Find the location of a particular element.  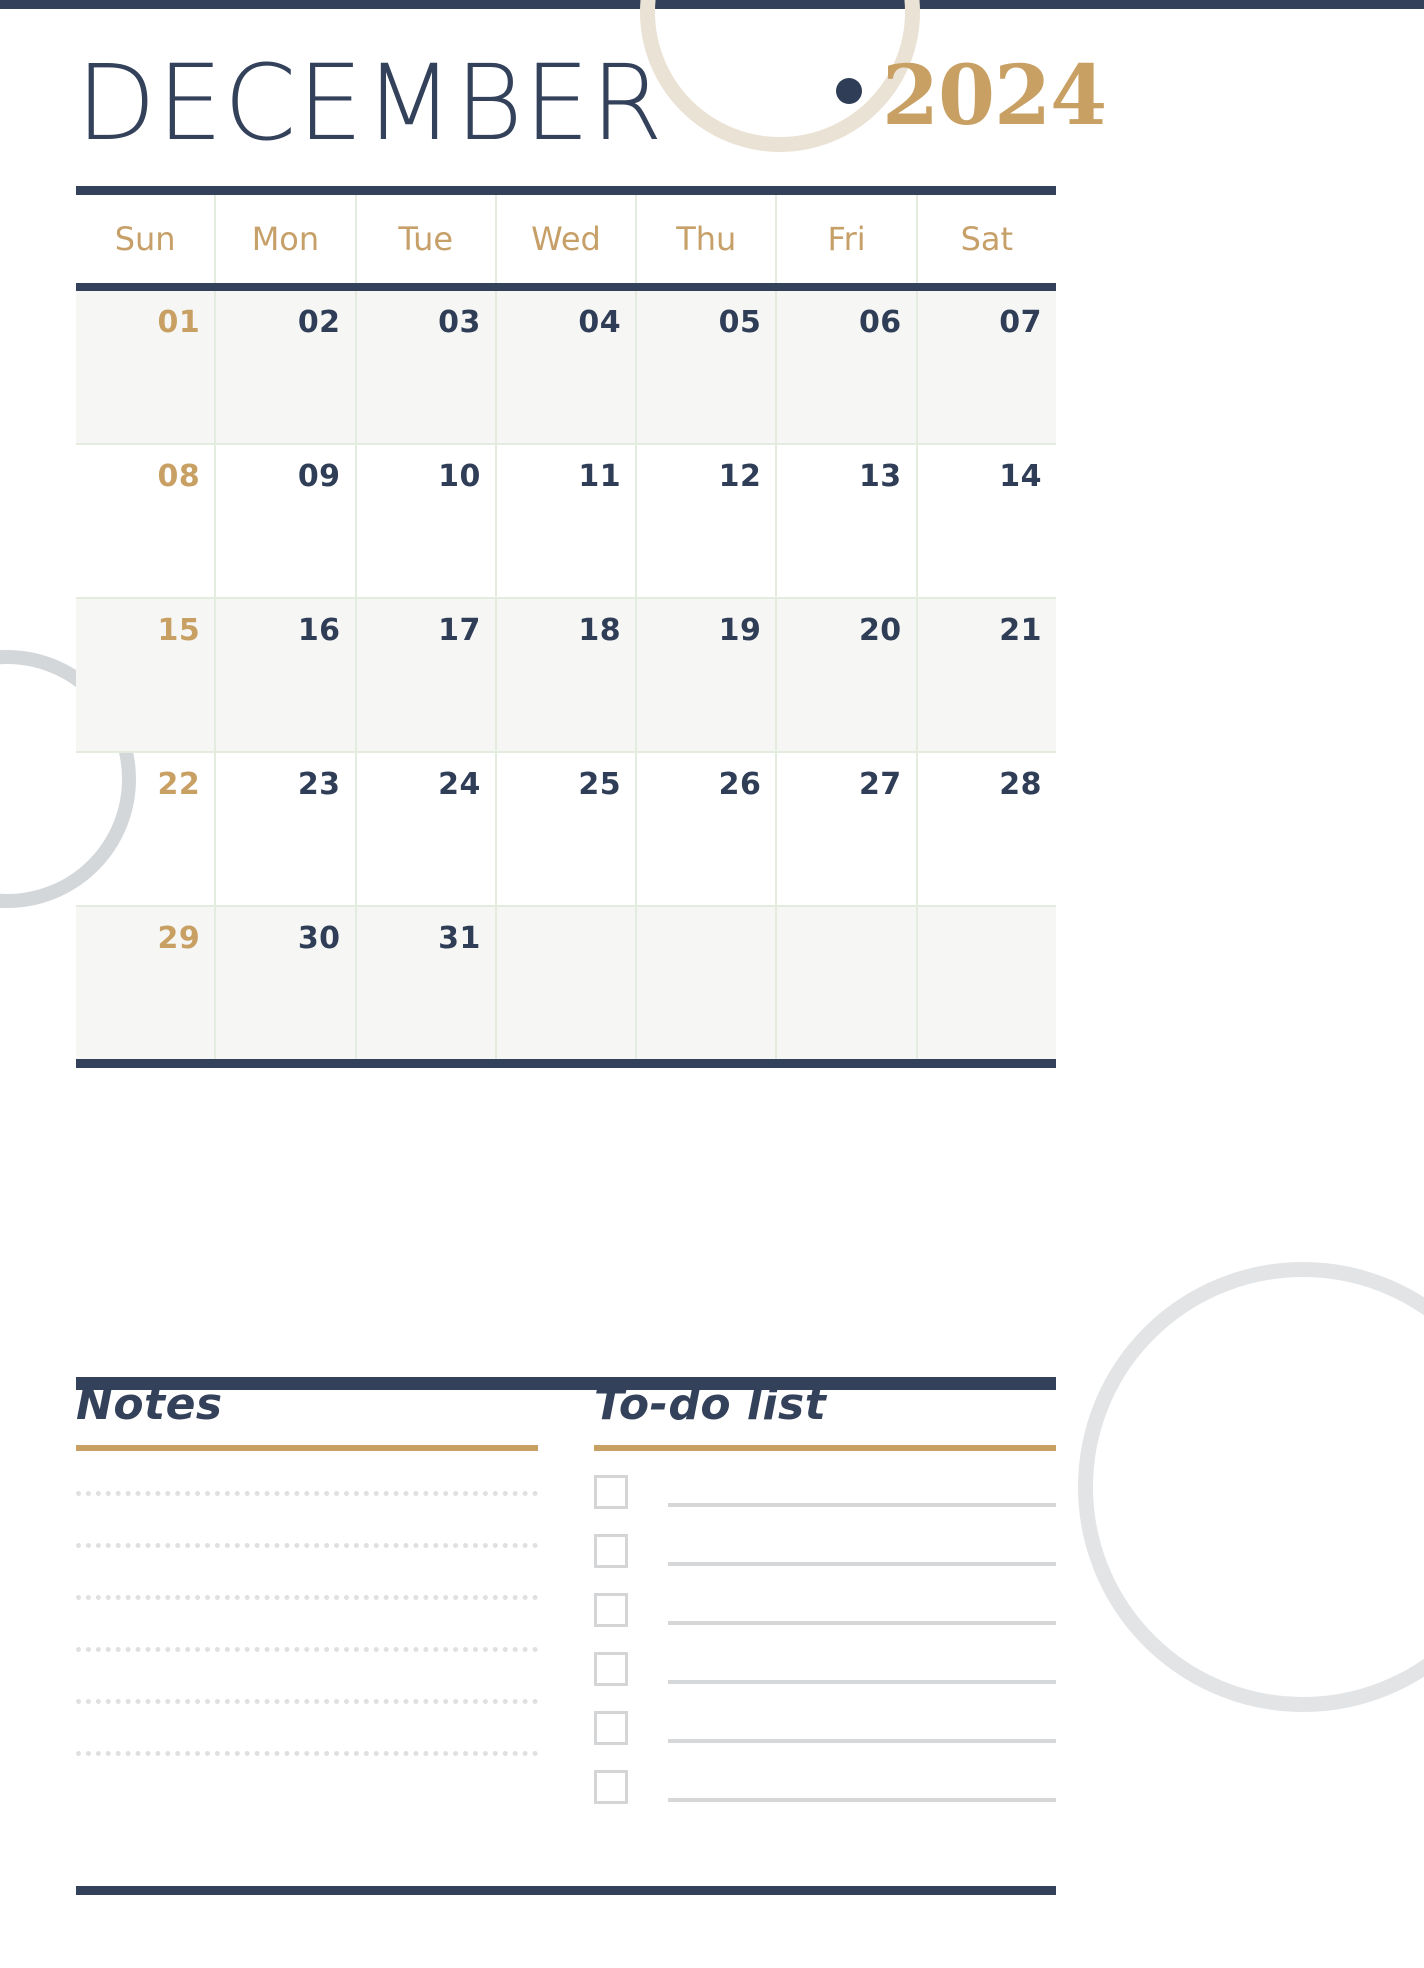

calendar-day-number: 08 is located at coordinates (179, 476).